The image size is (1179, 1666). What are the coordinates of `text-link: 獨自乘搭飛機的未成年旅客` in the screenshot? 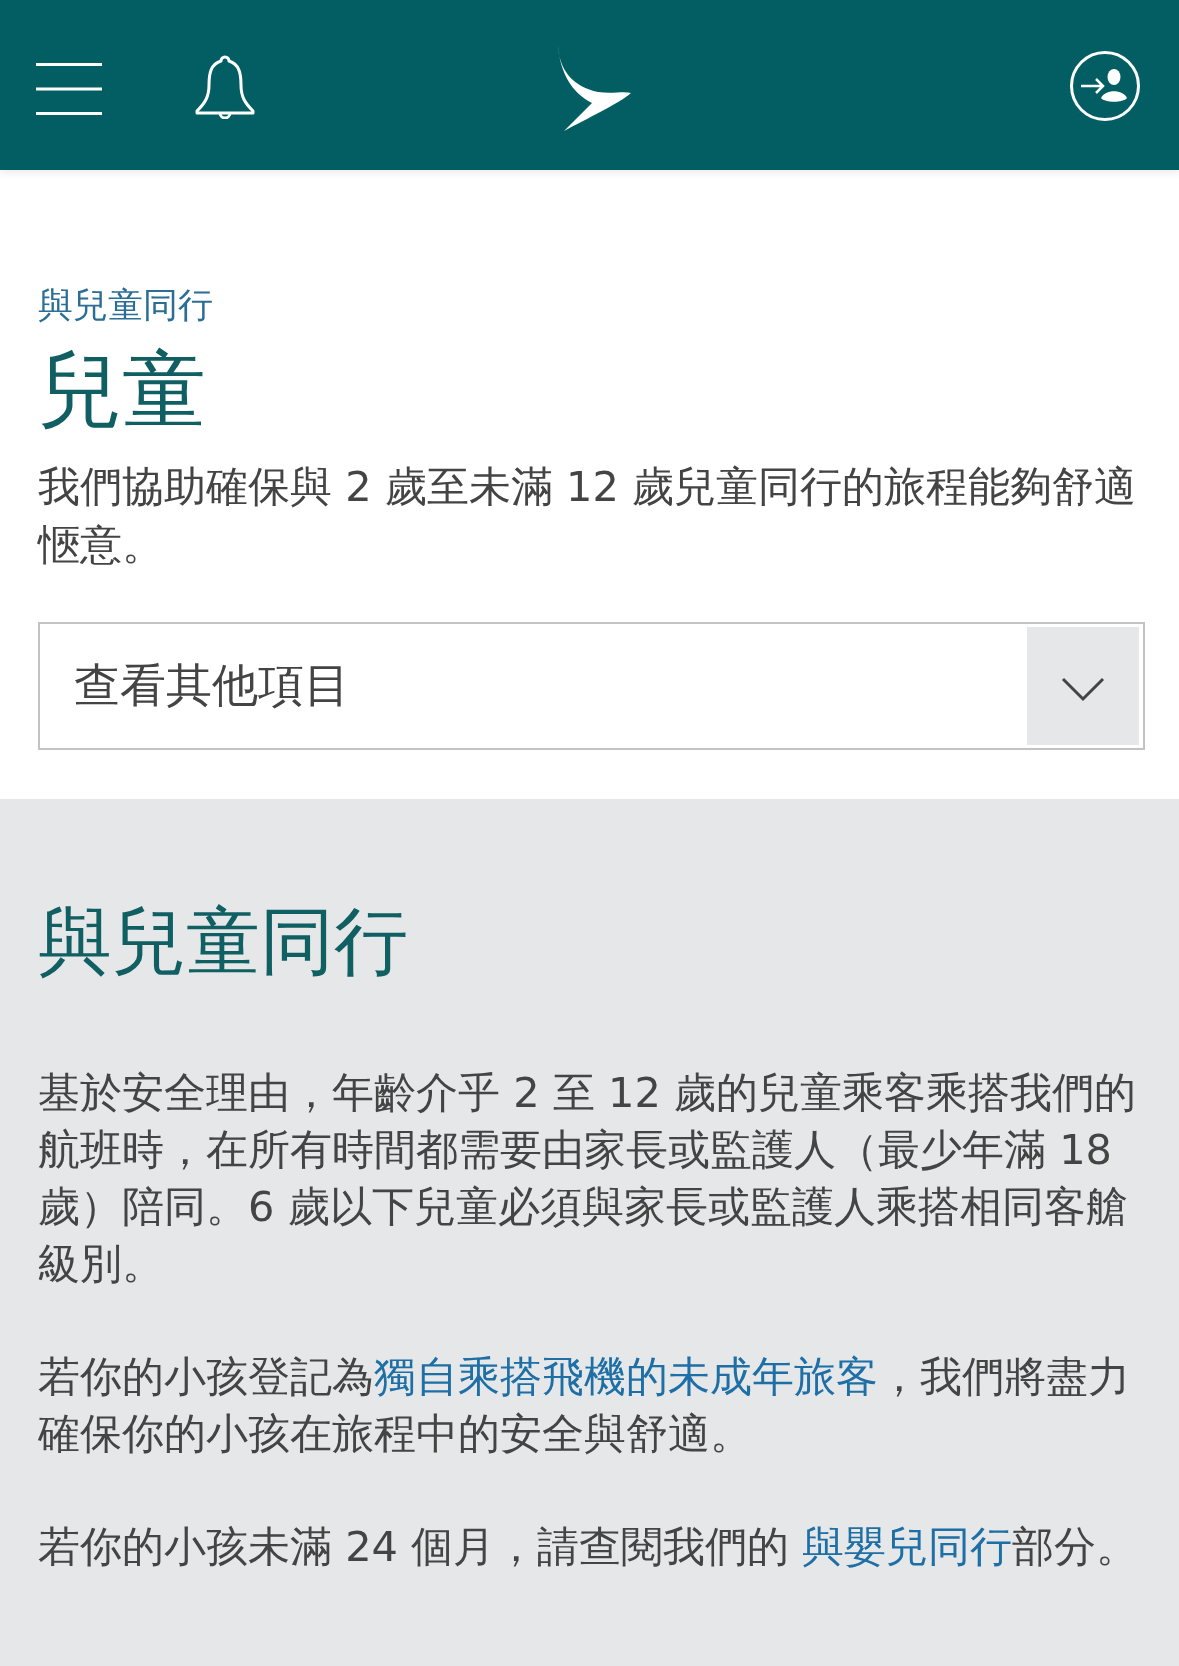 It's located at (626, 1376).